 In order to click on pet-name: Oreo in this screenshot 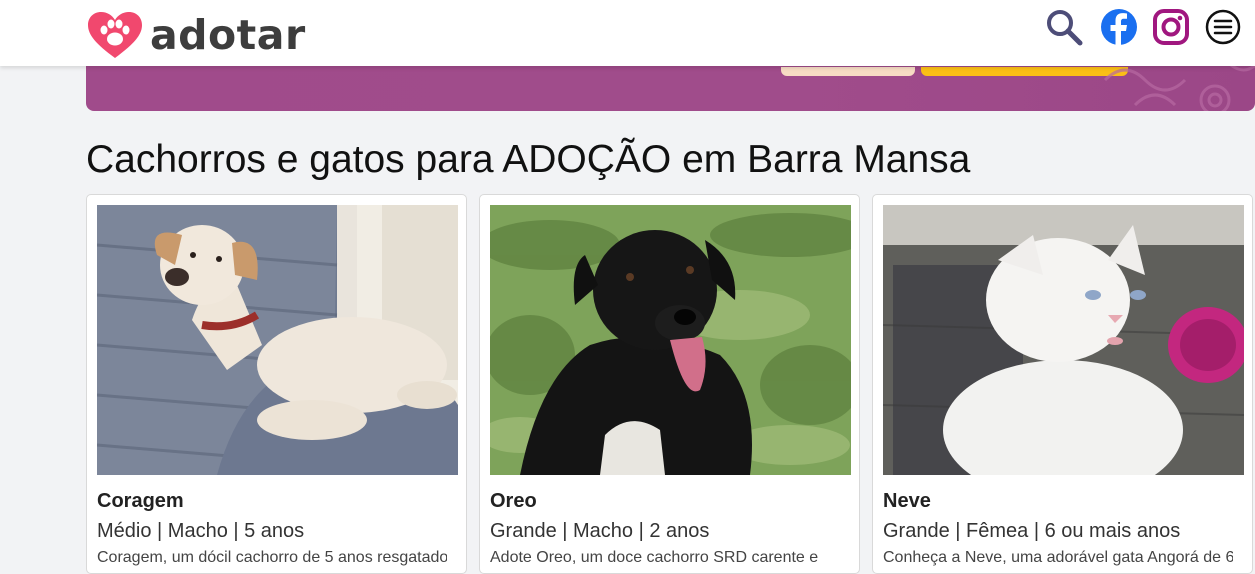, I will do `click(513, 501)`.